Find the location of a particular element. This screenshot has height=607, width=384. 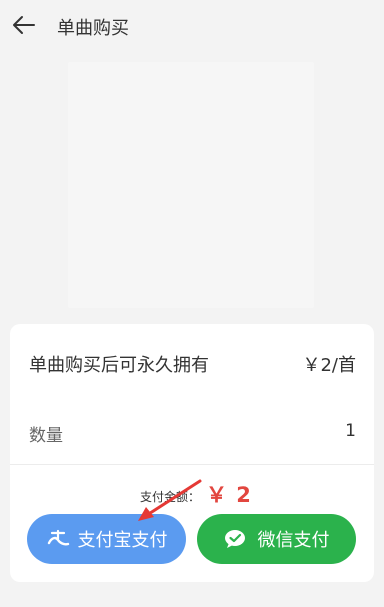

alipay-icon is located at coordinates (58, 539).